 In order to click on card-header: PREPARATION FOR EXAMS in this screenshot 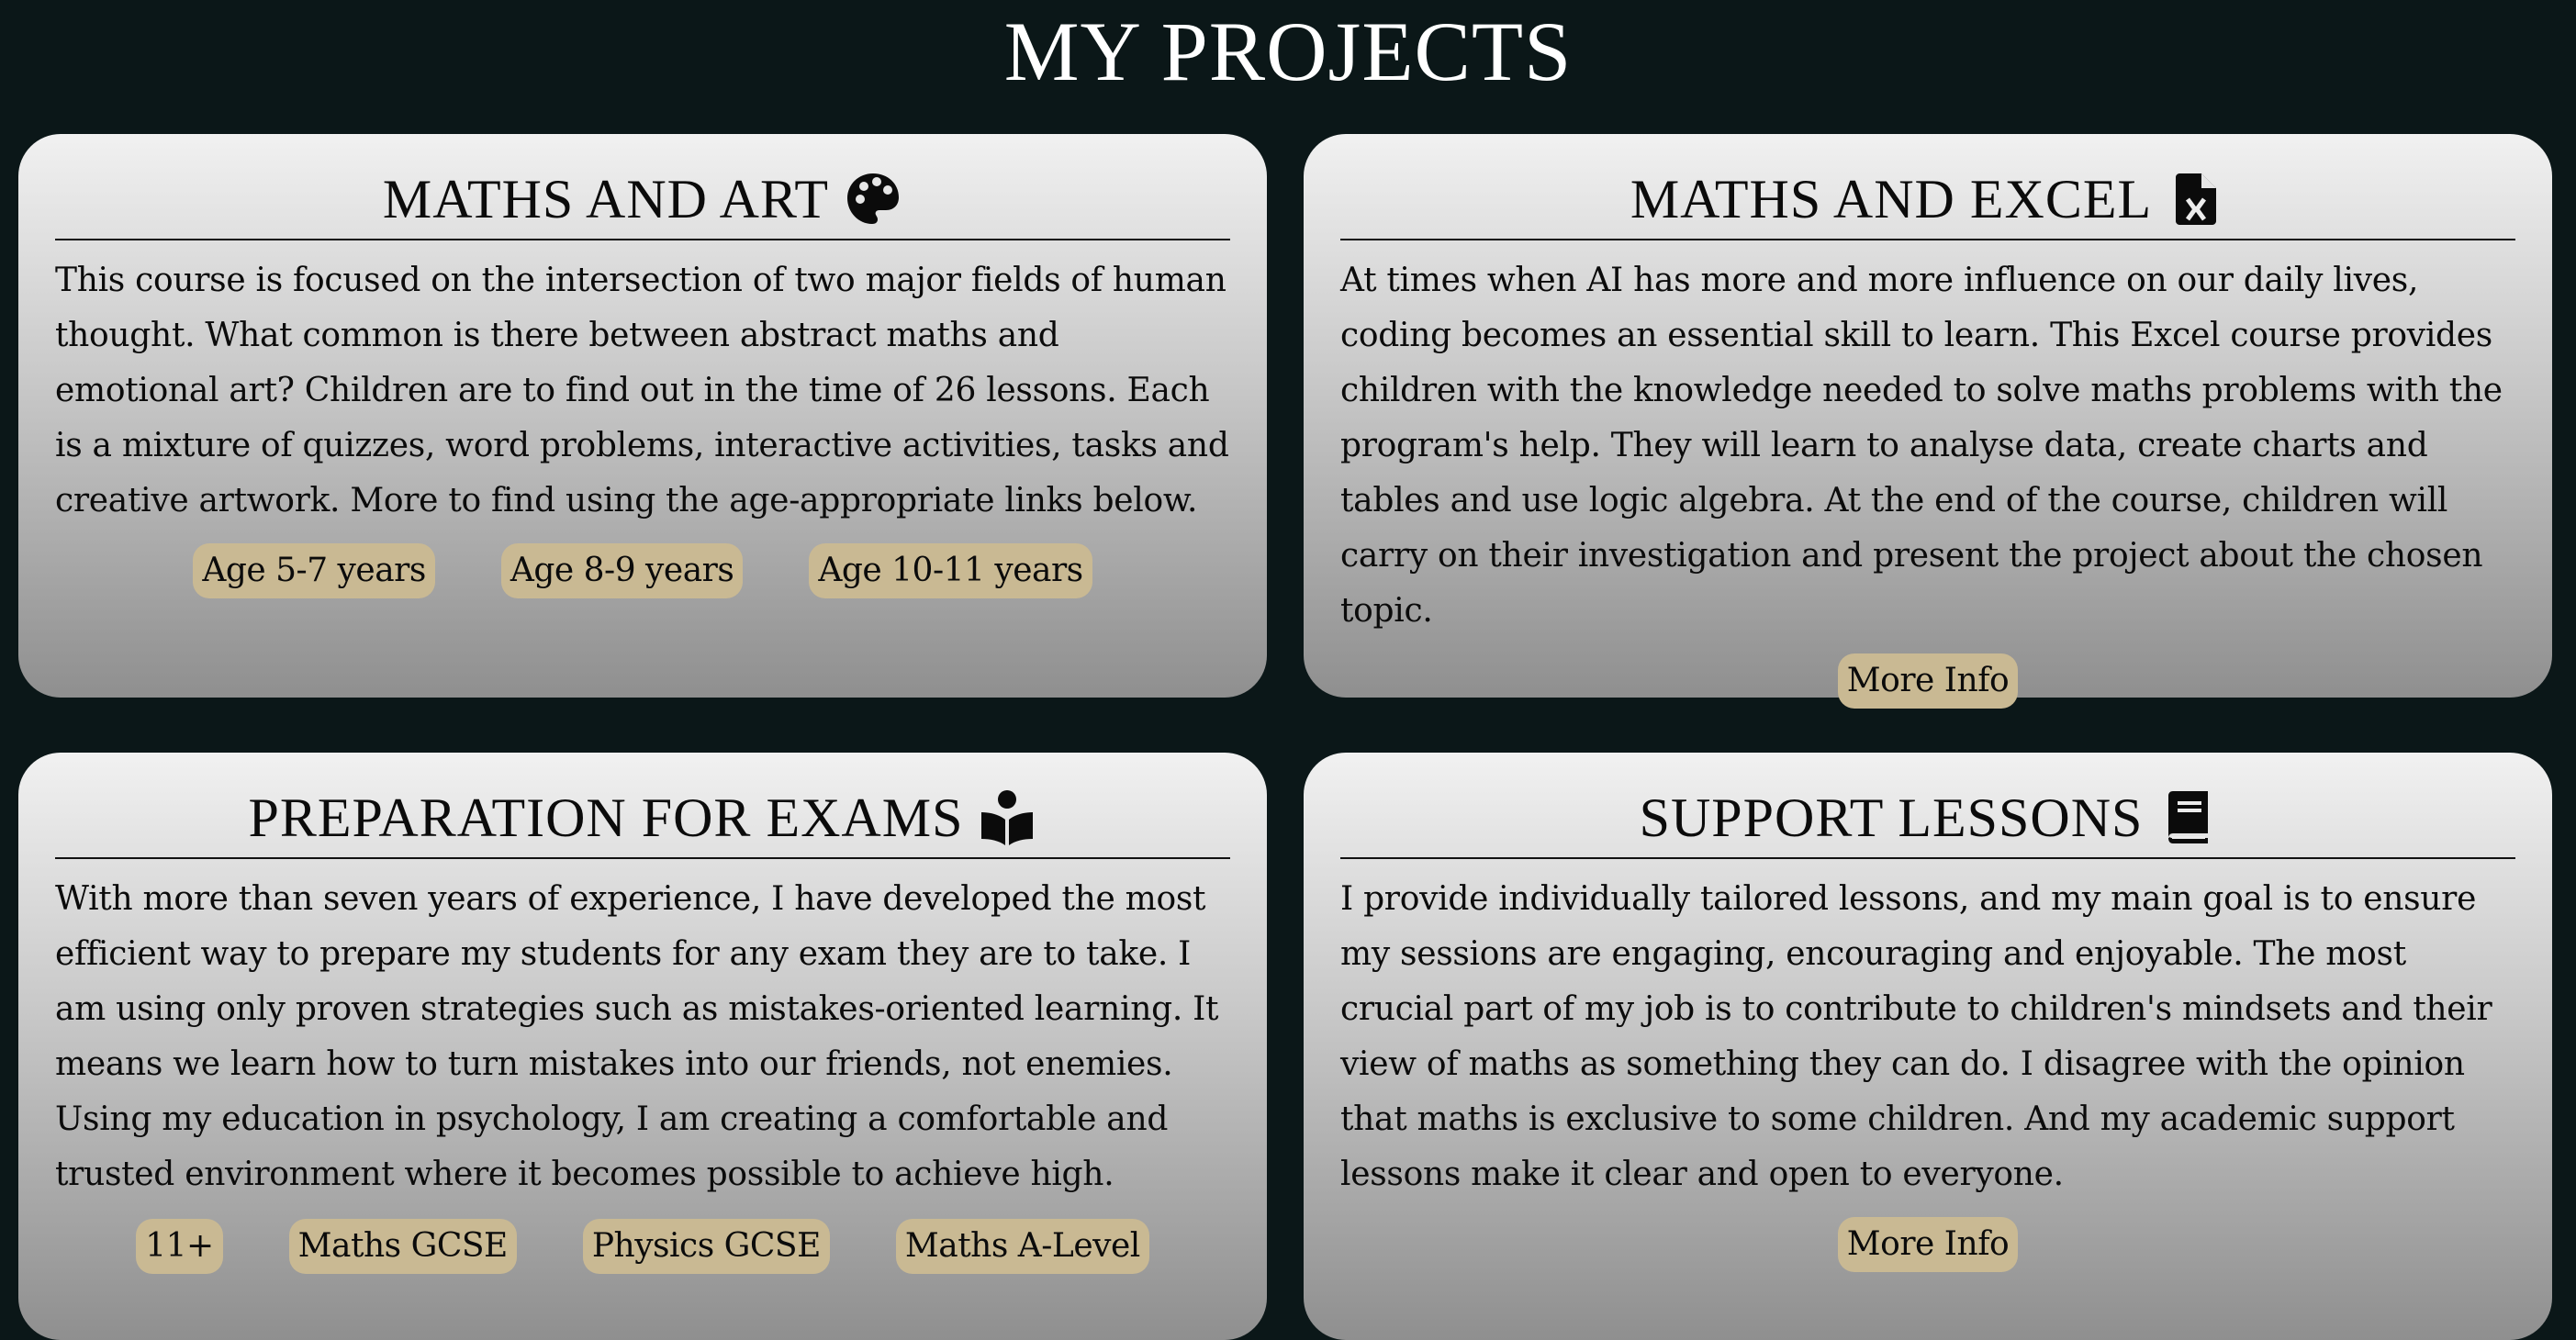, I will do `click(642, 806)`.